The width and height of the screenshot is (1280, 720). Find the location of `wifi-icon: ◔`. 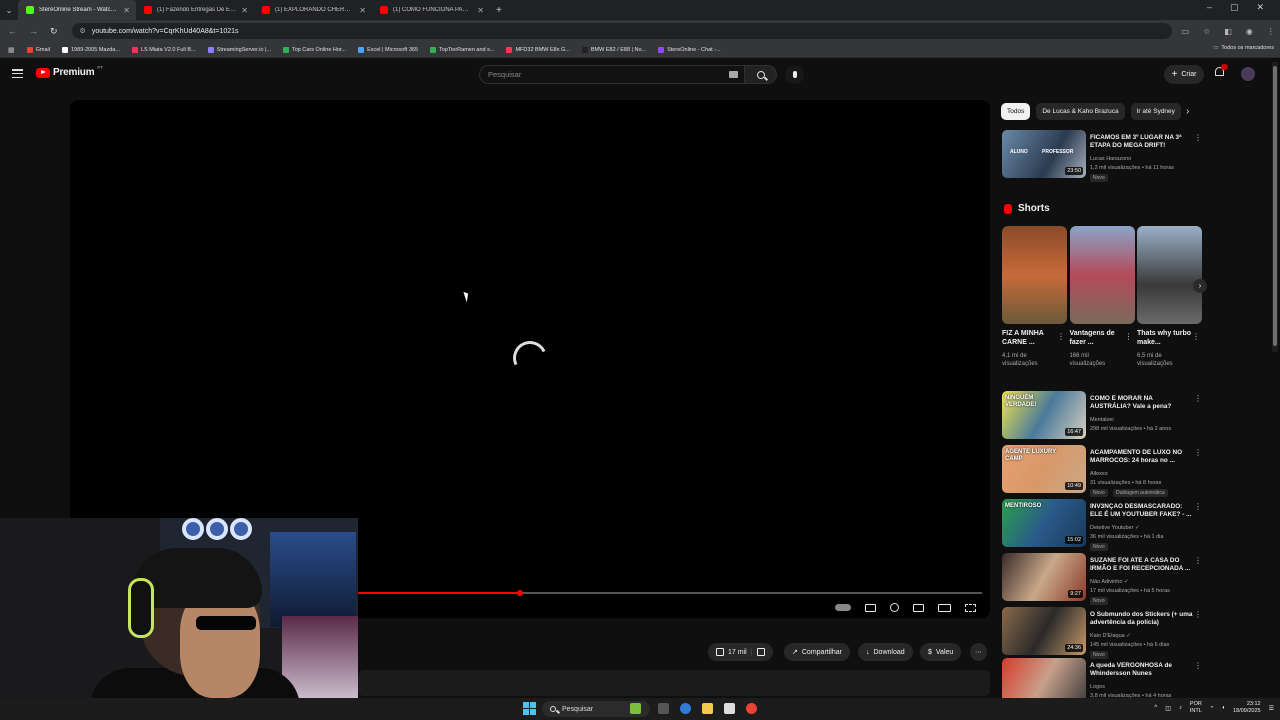

wifi-icon: ◔ is located at coordinates (1212, 708).